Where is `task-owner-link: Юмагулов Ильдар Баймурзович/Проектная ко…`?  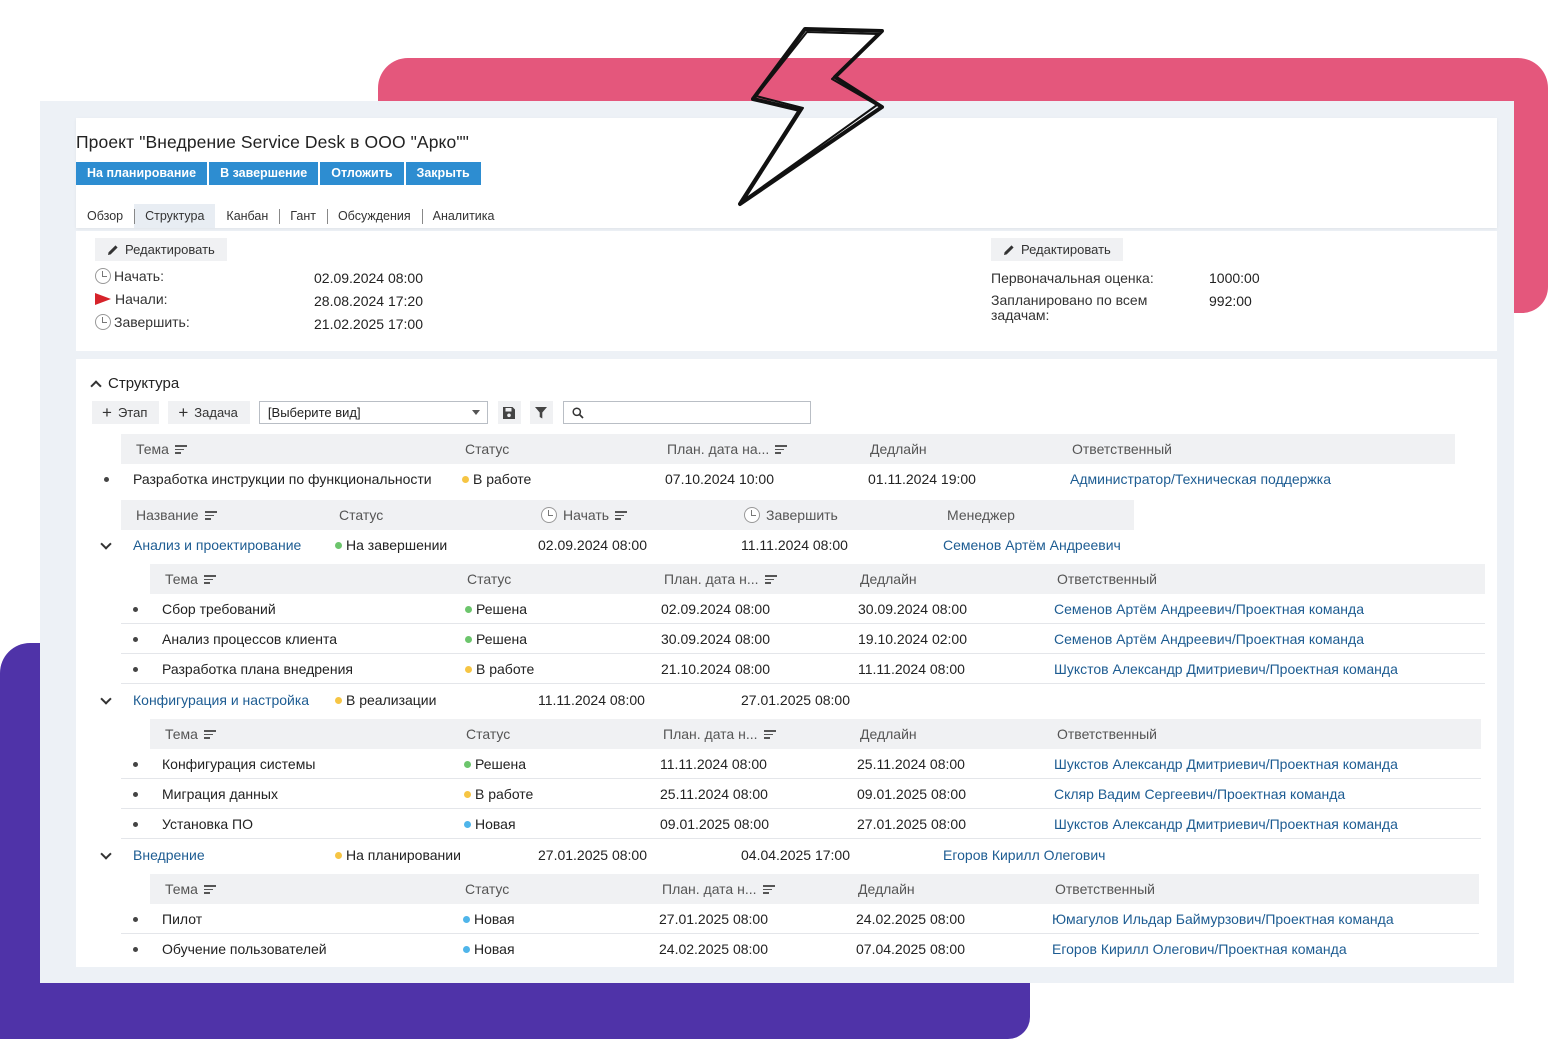
task-owner-link: Юмагулов Ильдар Баймурзович/Проектная ко… is located at coordinates (1223, 919).